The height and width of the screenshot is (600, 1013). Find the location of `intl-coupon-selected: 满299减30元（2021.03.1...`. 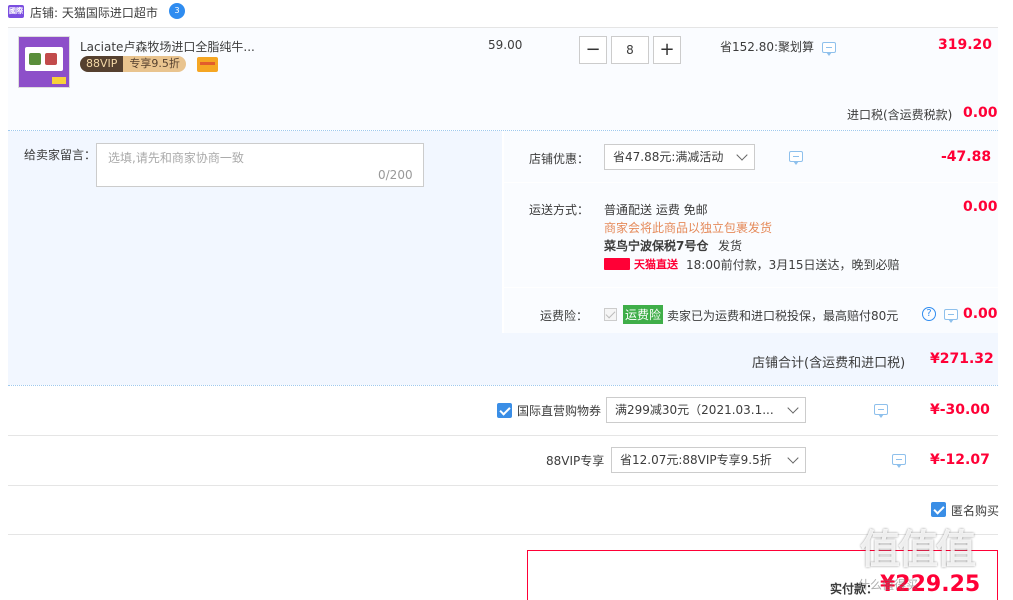

intl-coupon-selected: 满299减30元（2021.03.1... is located at coordinates (694, 410).